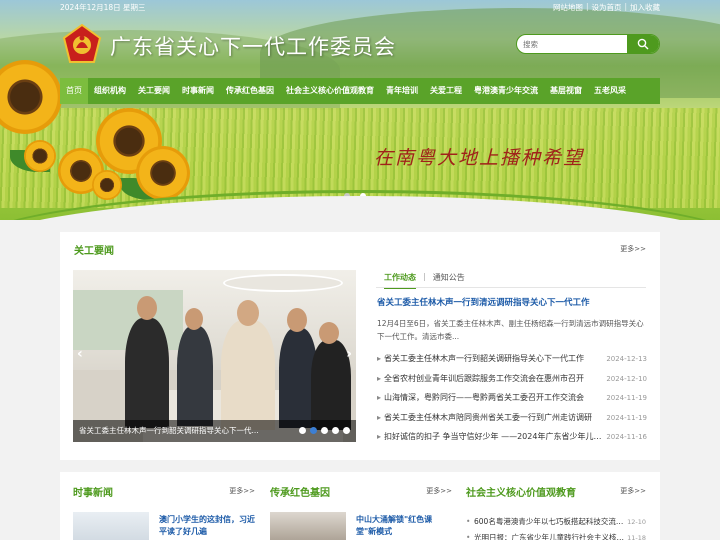 The image size is (720, 540). What do you see at coordinates (313, 430) in the screenshot?
I see `carousel-dot-active` at bounding box center [313, 430].